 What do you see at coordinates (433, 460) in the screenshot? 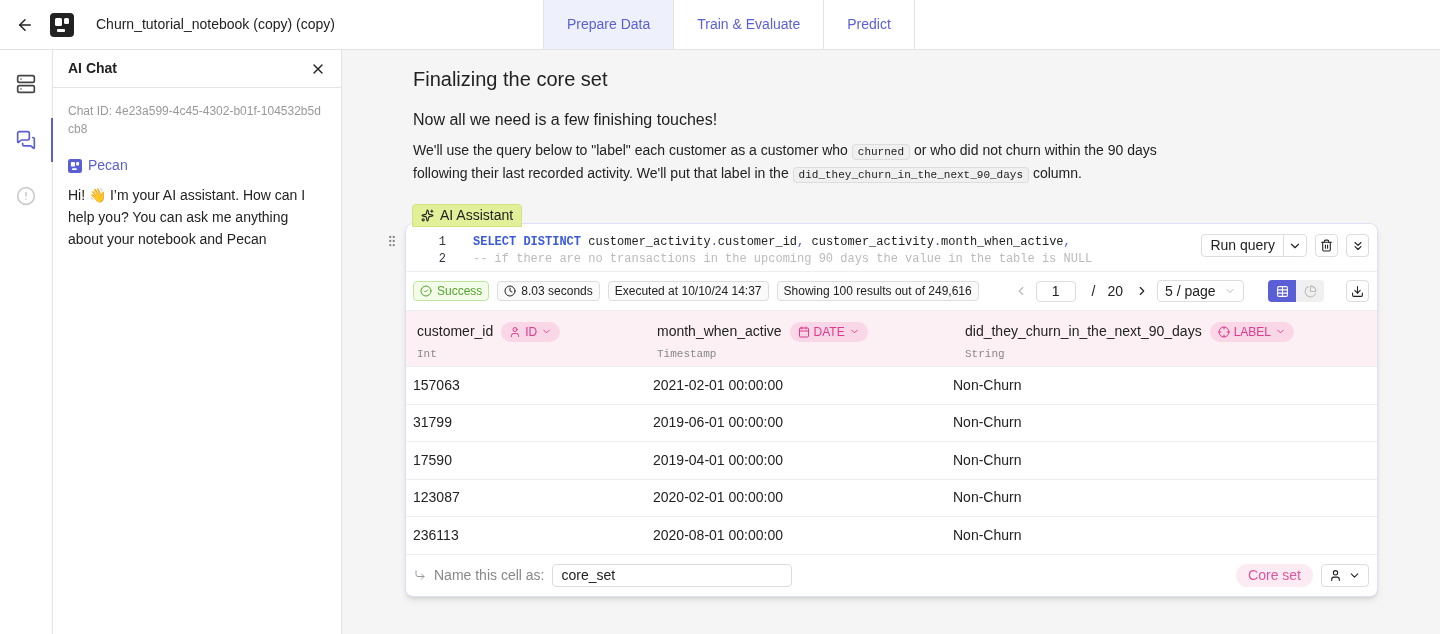
I see `table-cell-text: 17590` at bounding box center [433, 460].